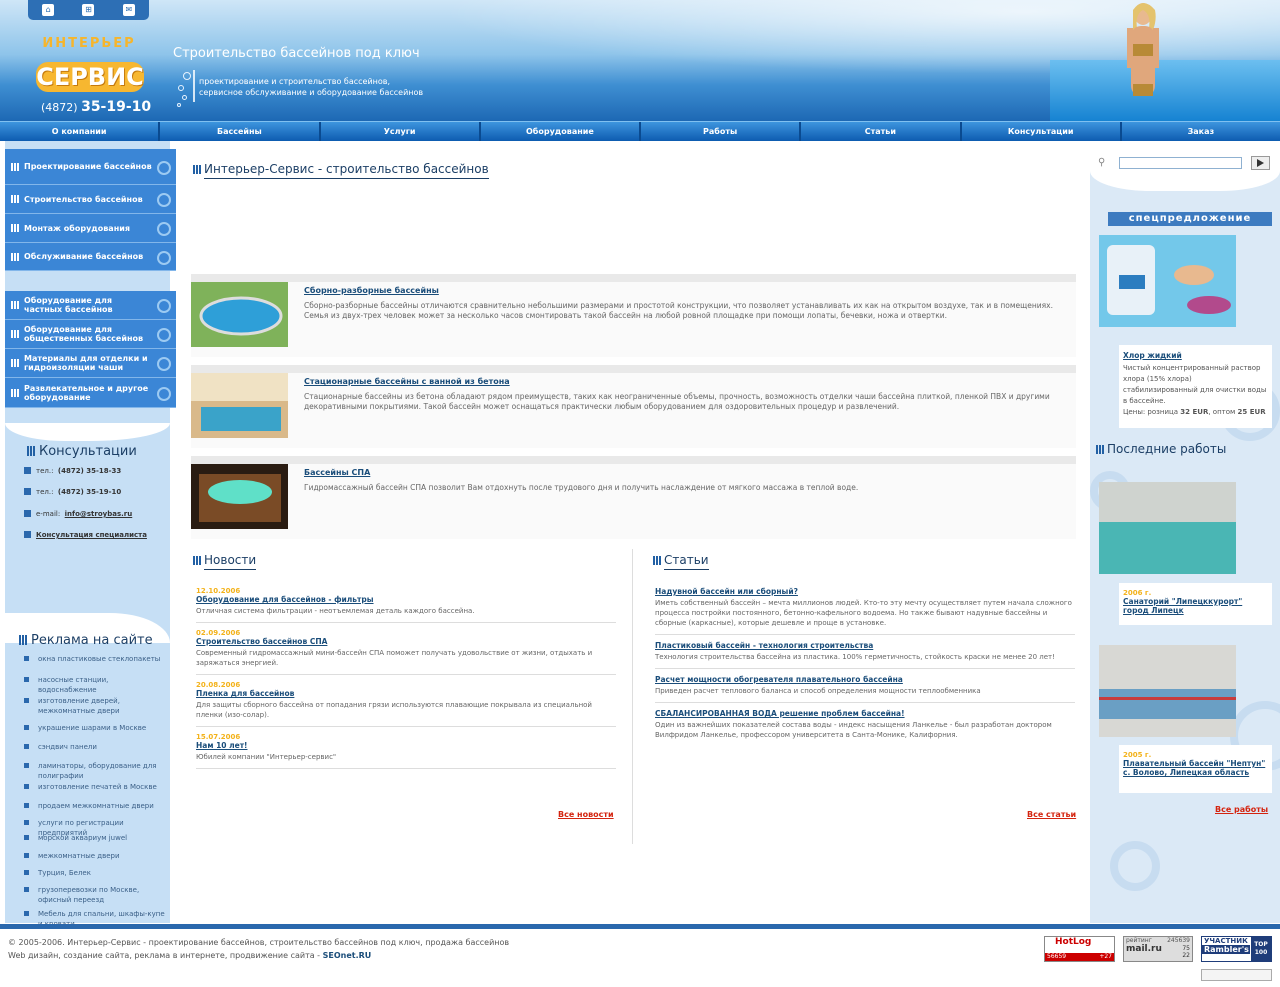  What do you see at coordinates (96, 107) in the screenshot?
I see `logo-phone: (4872) 35-19-10` at bounding box center [96, 107].